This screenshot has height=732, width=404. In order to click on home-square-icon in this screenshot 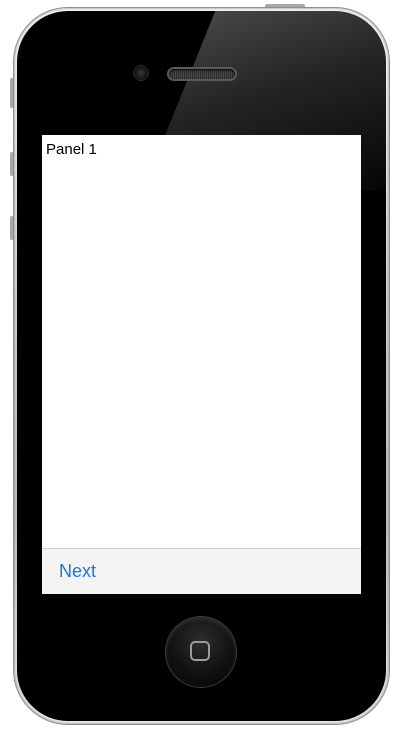, I will do `click(200, 651)`.